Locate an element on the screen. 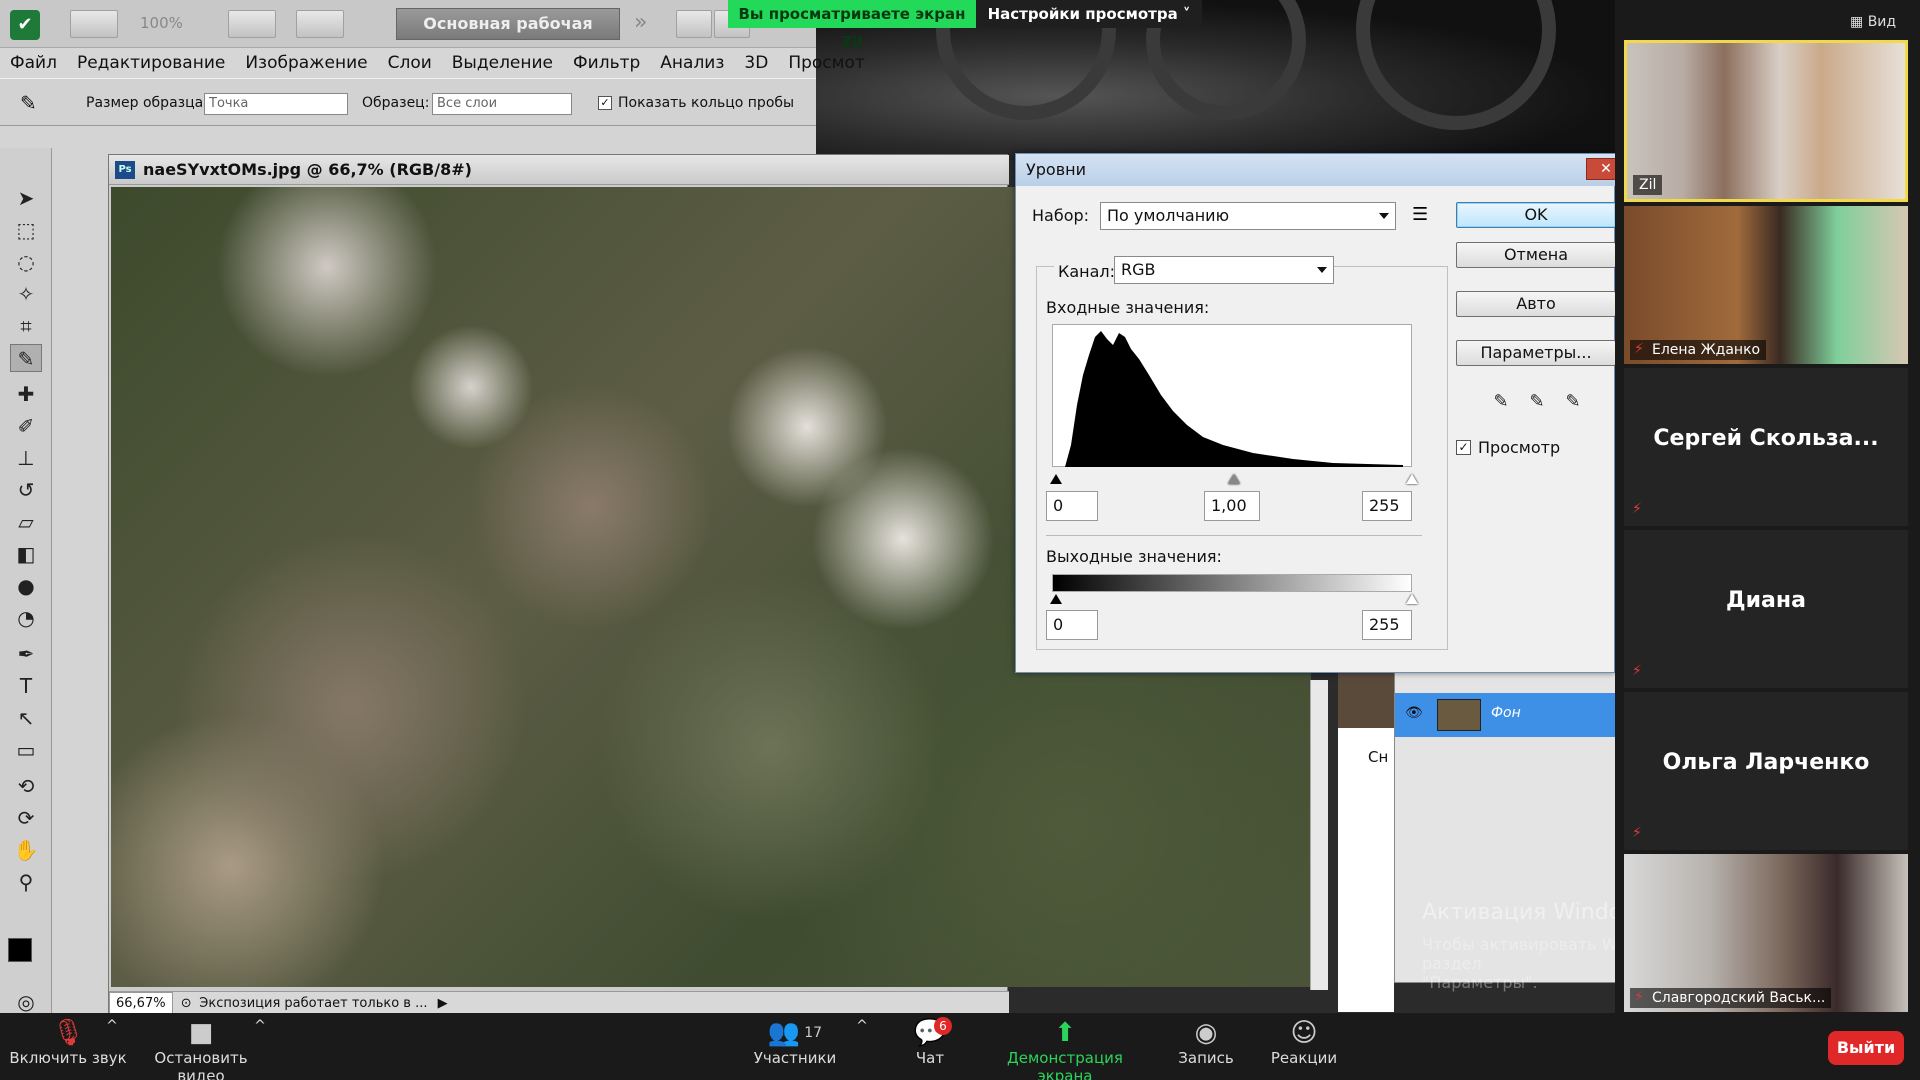 The width and height of the screenshot is (1920, 1080). stop-video-button: ■ Остановить видео is located at coordinates (201, 1046).